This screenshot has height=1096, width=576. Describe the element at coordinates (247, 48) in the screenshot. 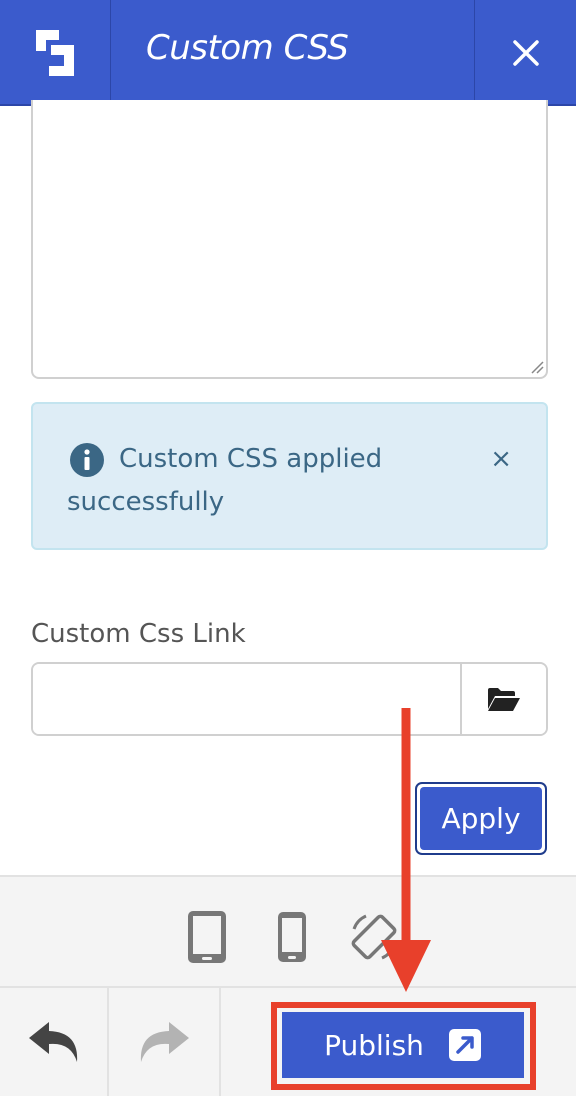

I see `panel-title: Custom CSS` at that location.